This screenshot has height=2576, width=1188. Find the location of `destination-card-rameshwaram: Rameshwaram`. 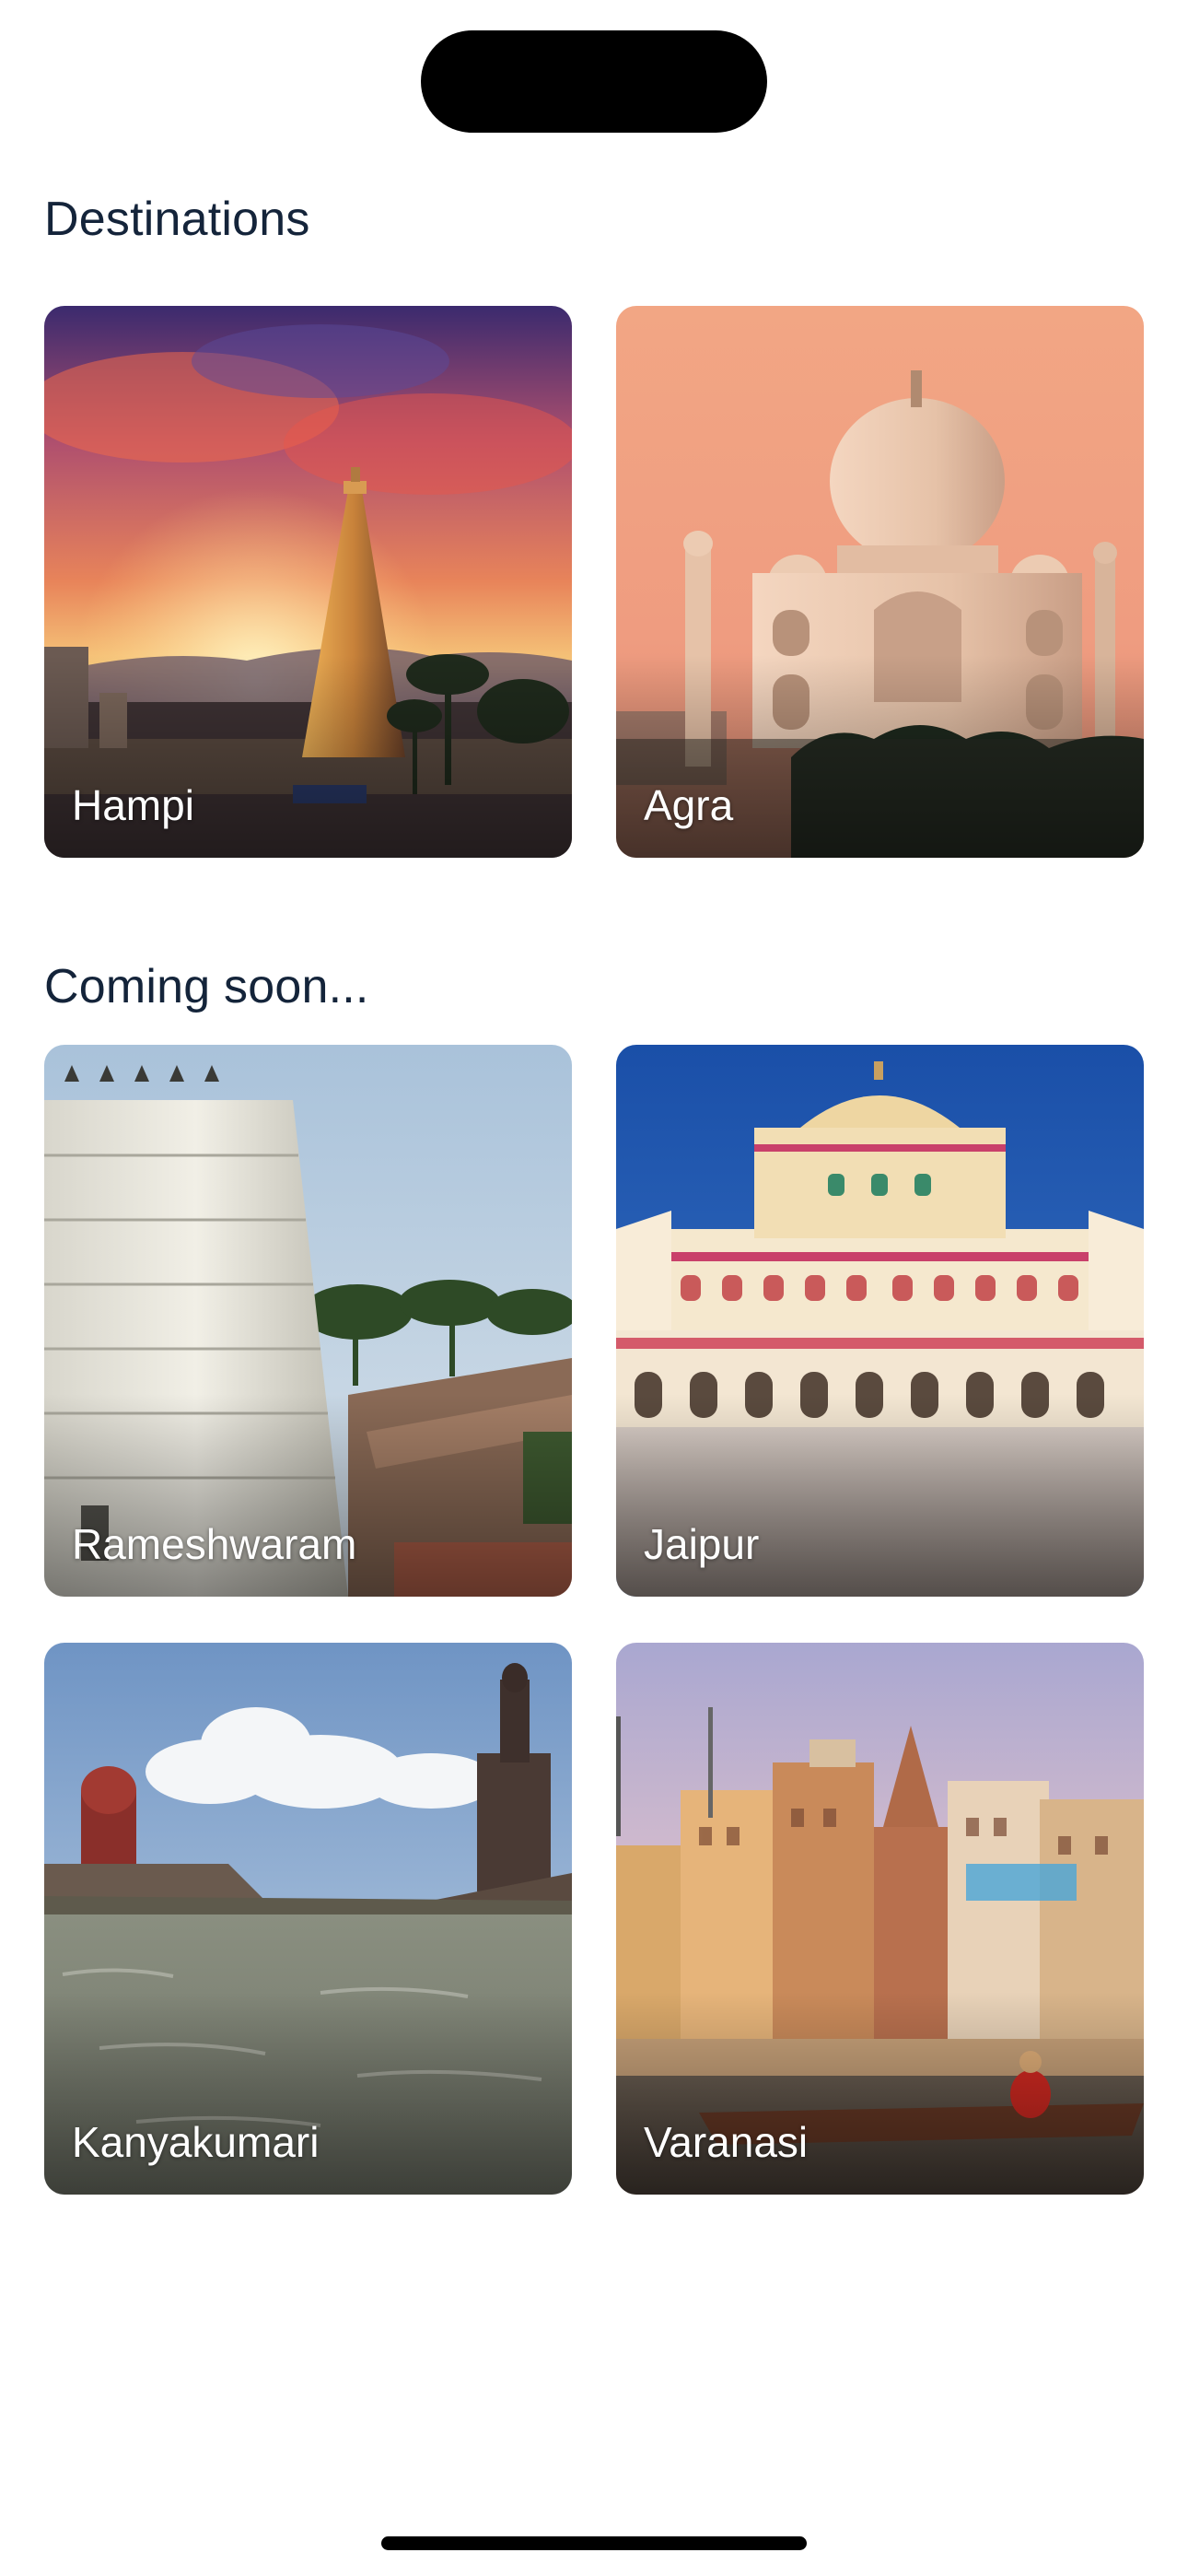

destination-card-rameshwaram: Rameshwaram is located at coordinates (308, 1321).